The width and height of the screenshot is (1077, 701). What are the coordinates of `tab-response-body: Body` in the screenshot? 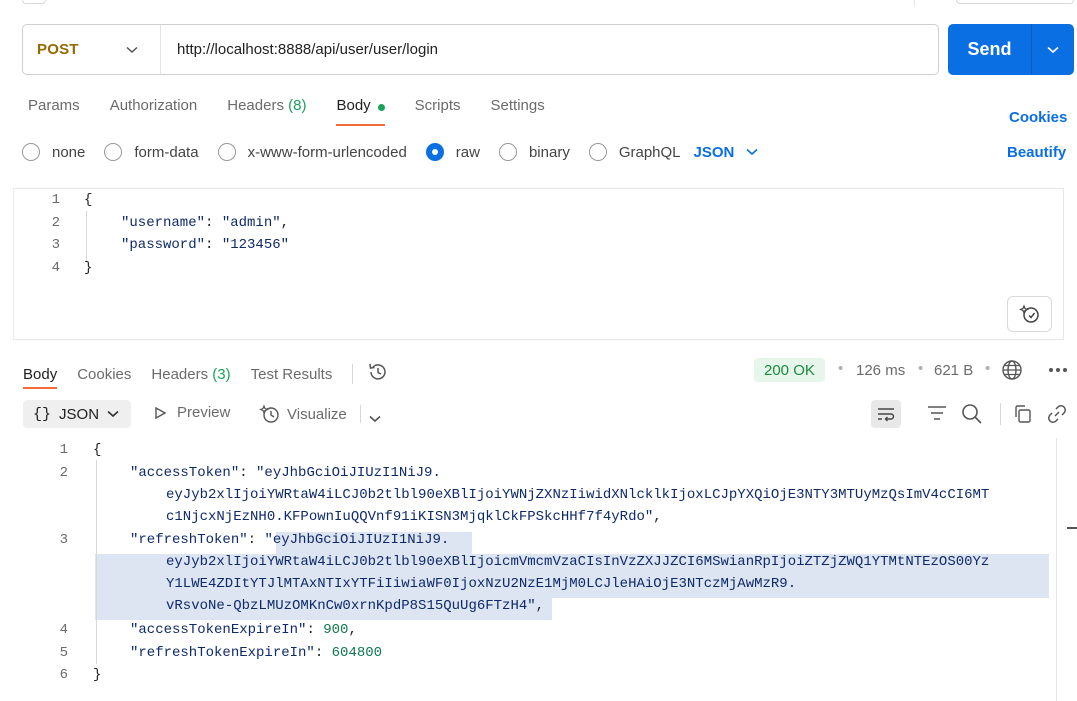 It's located at (40, 374).